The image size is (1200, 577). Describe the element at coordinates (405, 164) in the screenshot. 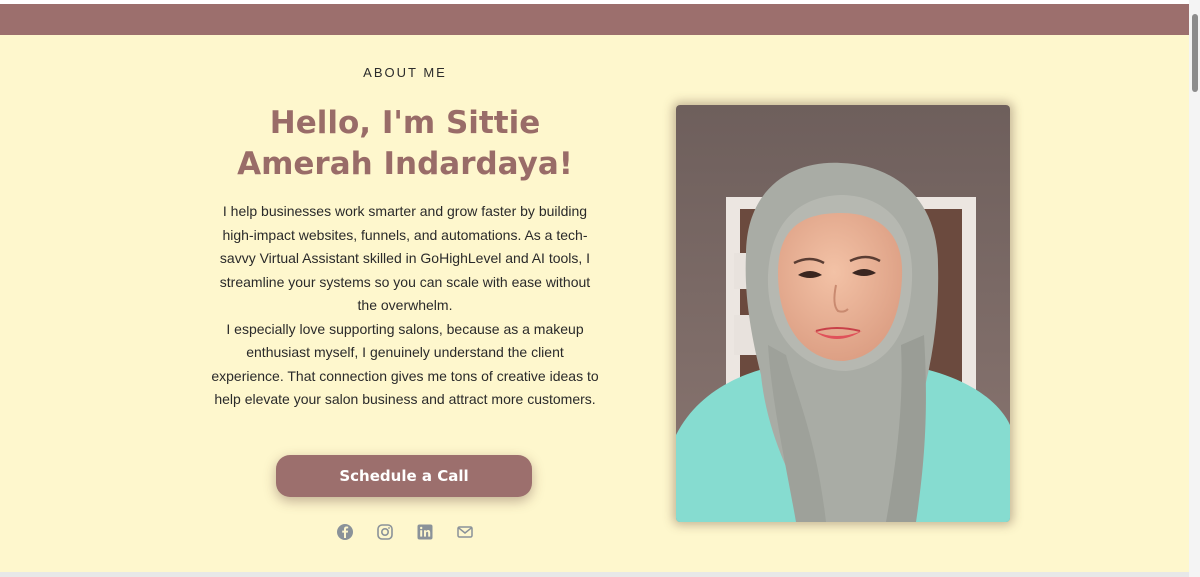

I see `headline-line-2: Amerah Indardaya!` at that location.